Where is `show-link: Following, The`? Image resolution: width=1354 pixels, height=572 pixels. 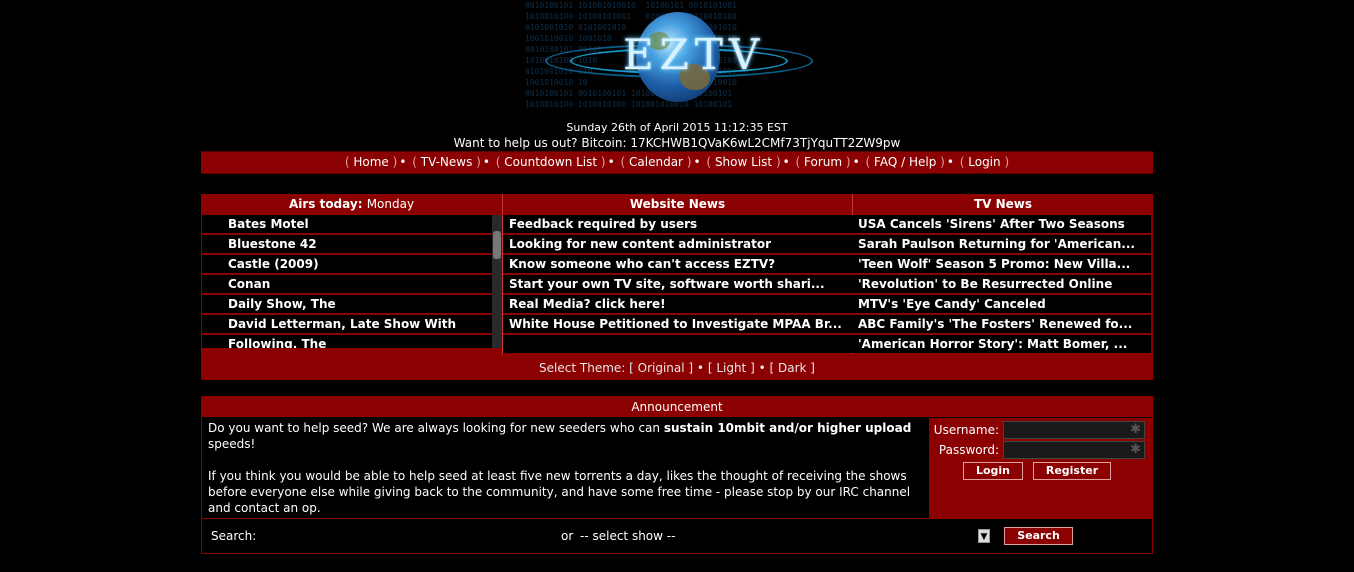 show-link: Following, The is located at coordinates (347, 341).